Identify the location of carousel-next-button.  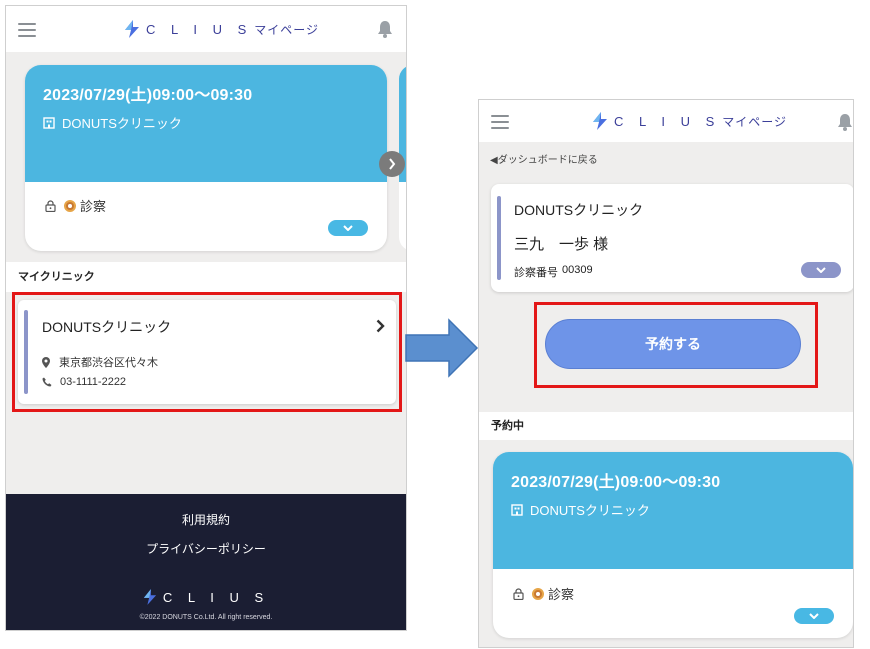
(392, 164).